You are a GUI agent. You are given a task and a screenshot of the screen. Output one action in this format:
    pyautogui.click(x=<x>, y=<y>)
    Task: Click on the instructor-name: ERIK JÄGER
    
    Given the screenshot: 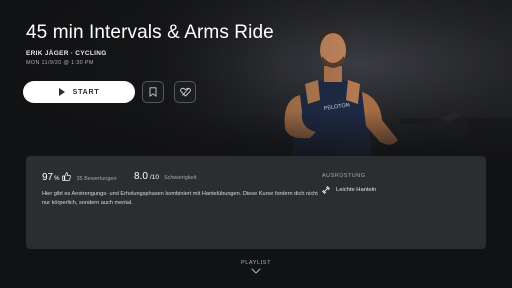 What is the action you would take?
    pyautogui.click(x=47, y=53)
    